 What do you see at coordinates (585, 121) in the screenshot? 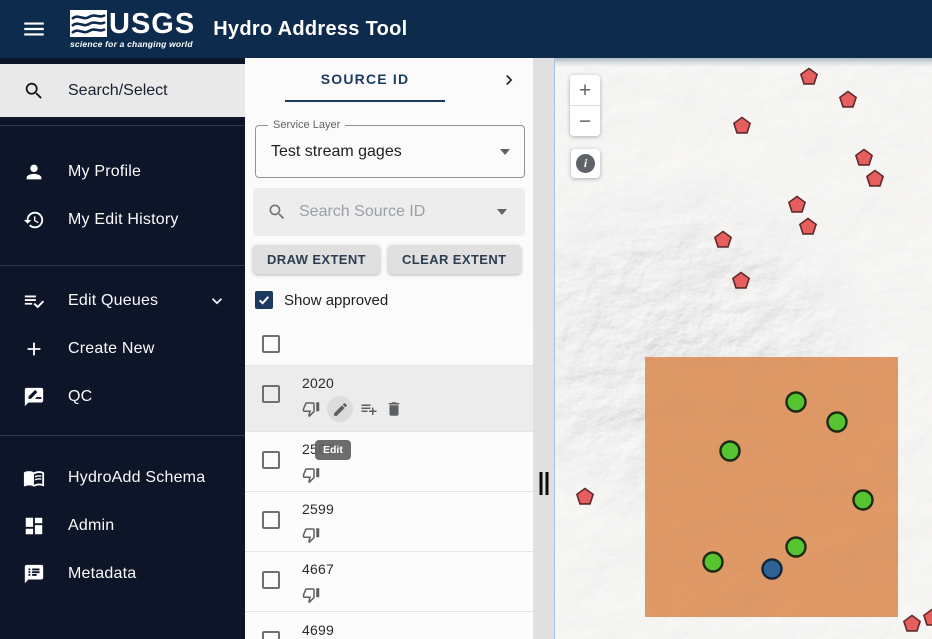
I see `zoom-out-button: −` at bounding box center [585, 121].